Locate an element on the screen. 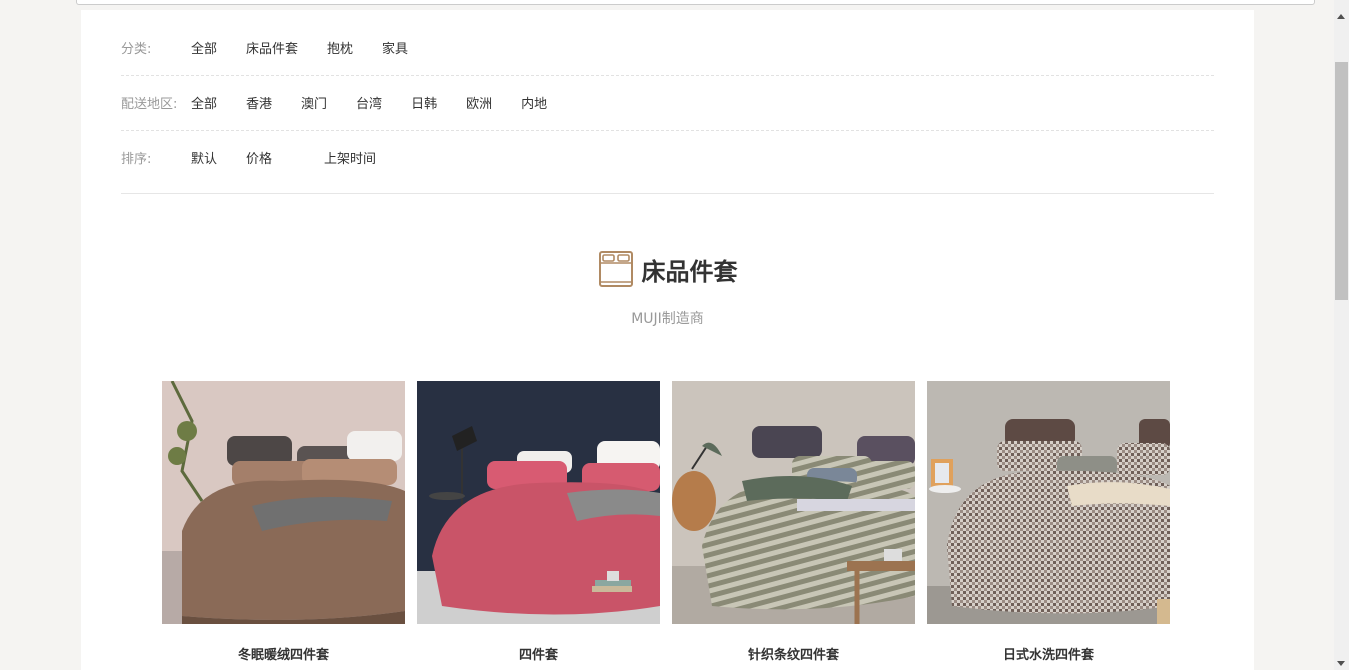 Image resolution: width=1349 pixels, height=670 pixels. category-filter-row: 分类: 全部 床品件套 抱枕 家具 is located at coordinates (667, 48).